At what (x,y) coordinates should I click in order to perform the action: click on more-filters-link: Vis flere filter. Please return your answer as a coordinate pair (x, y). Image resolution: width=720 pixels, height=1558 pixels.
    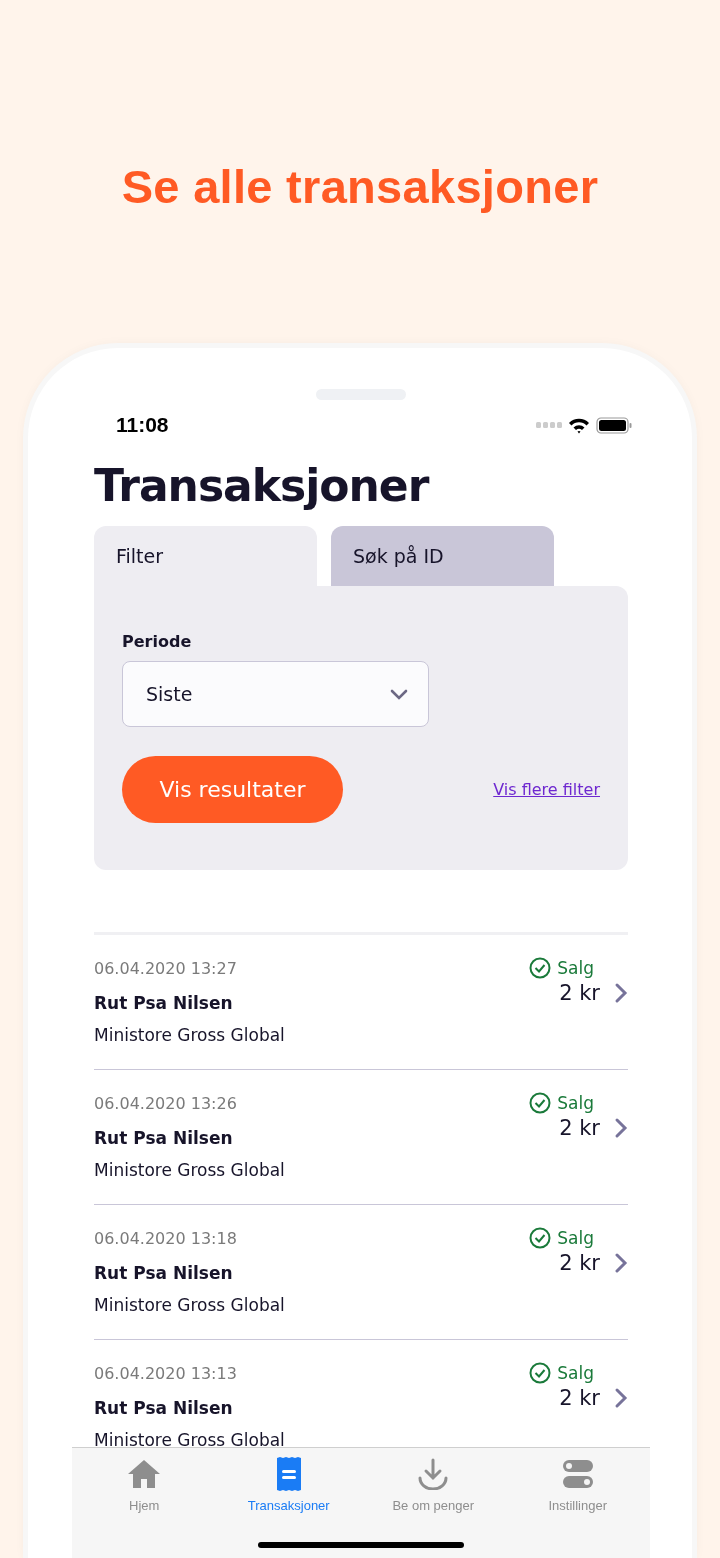
    Looking at the image, I should click on (546, 789).